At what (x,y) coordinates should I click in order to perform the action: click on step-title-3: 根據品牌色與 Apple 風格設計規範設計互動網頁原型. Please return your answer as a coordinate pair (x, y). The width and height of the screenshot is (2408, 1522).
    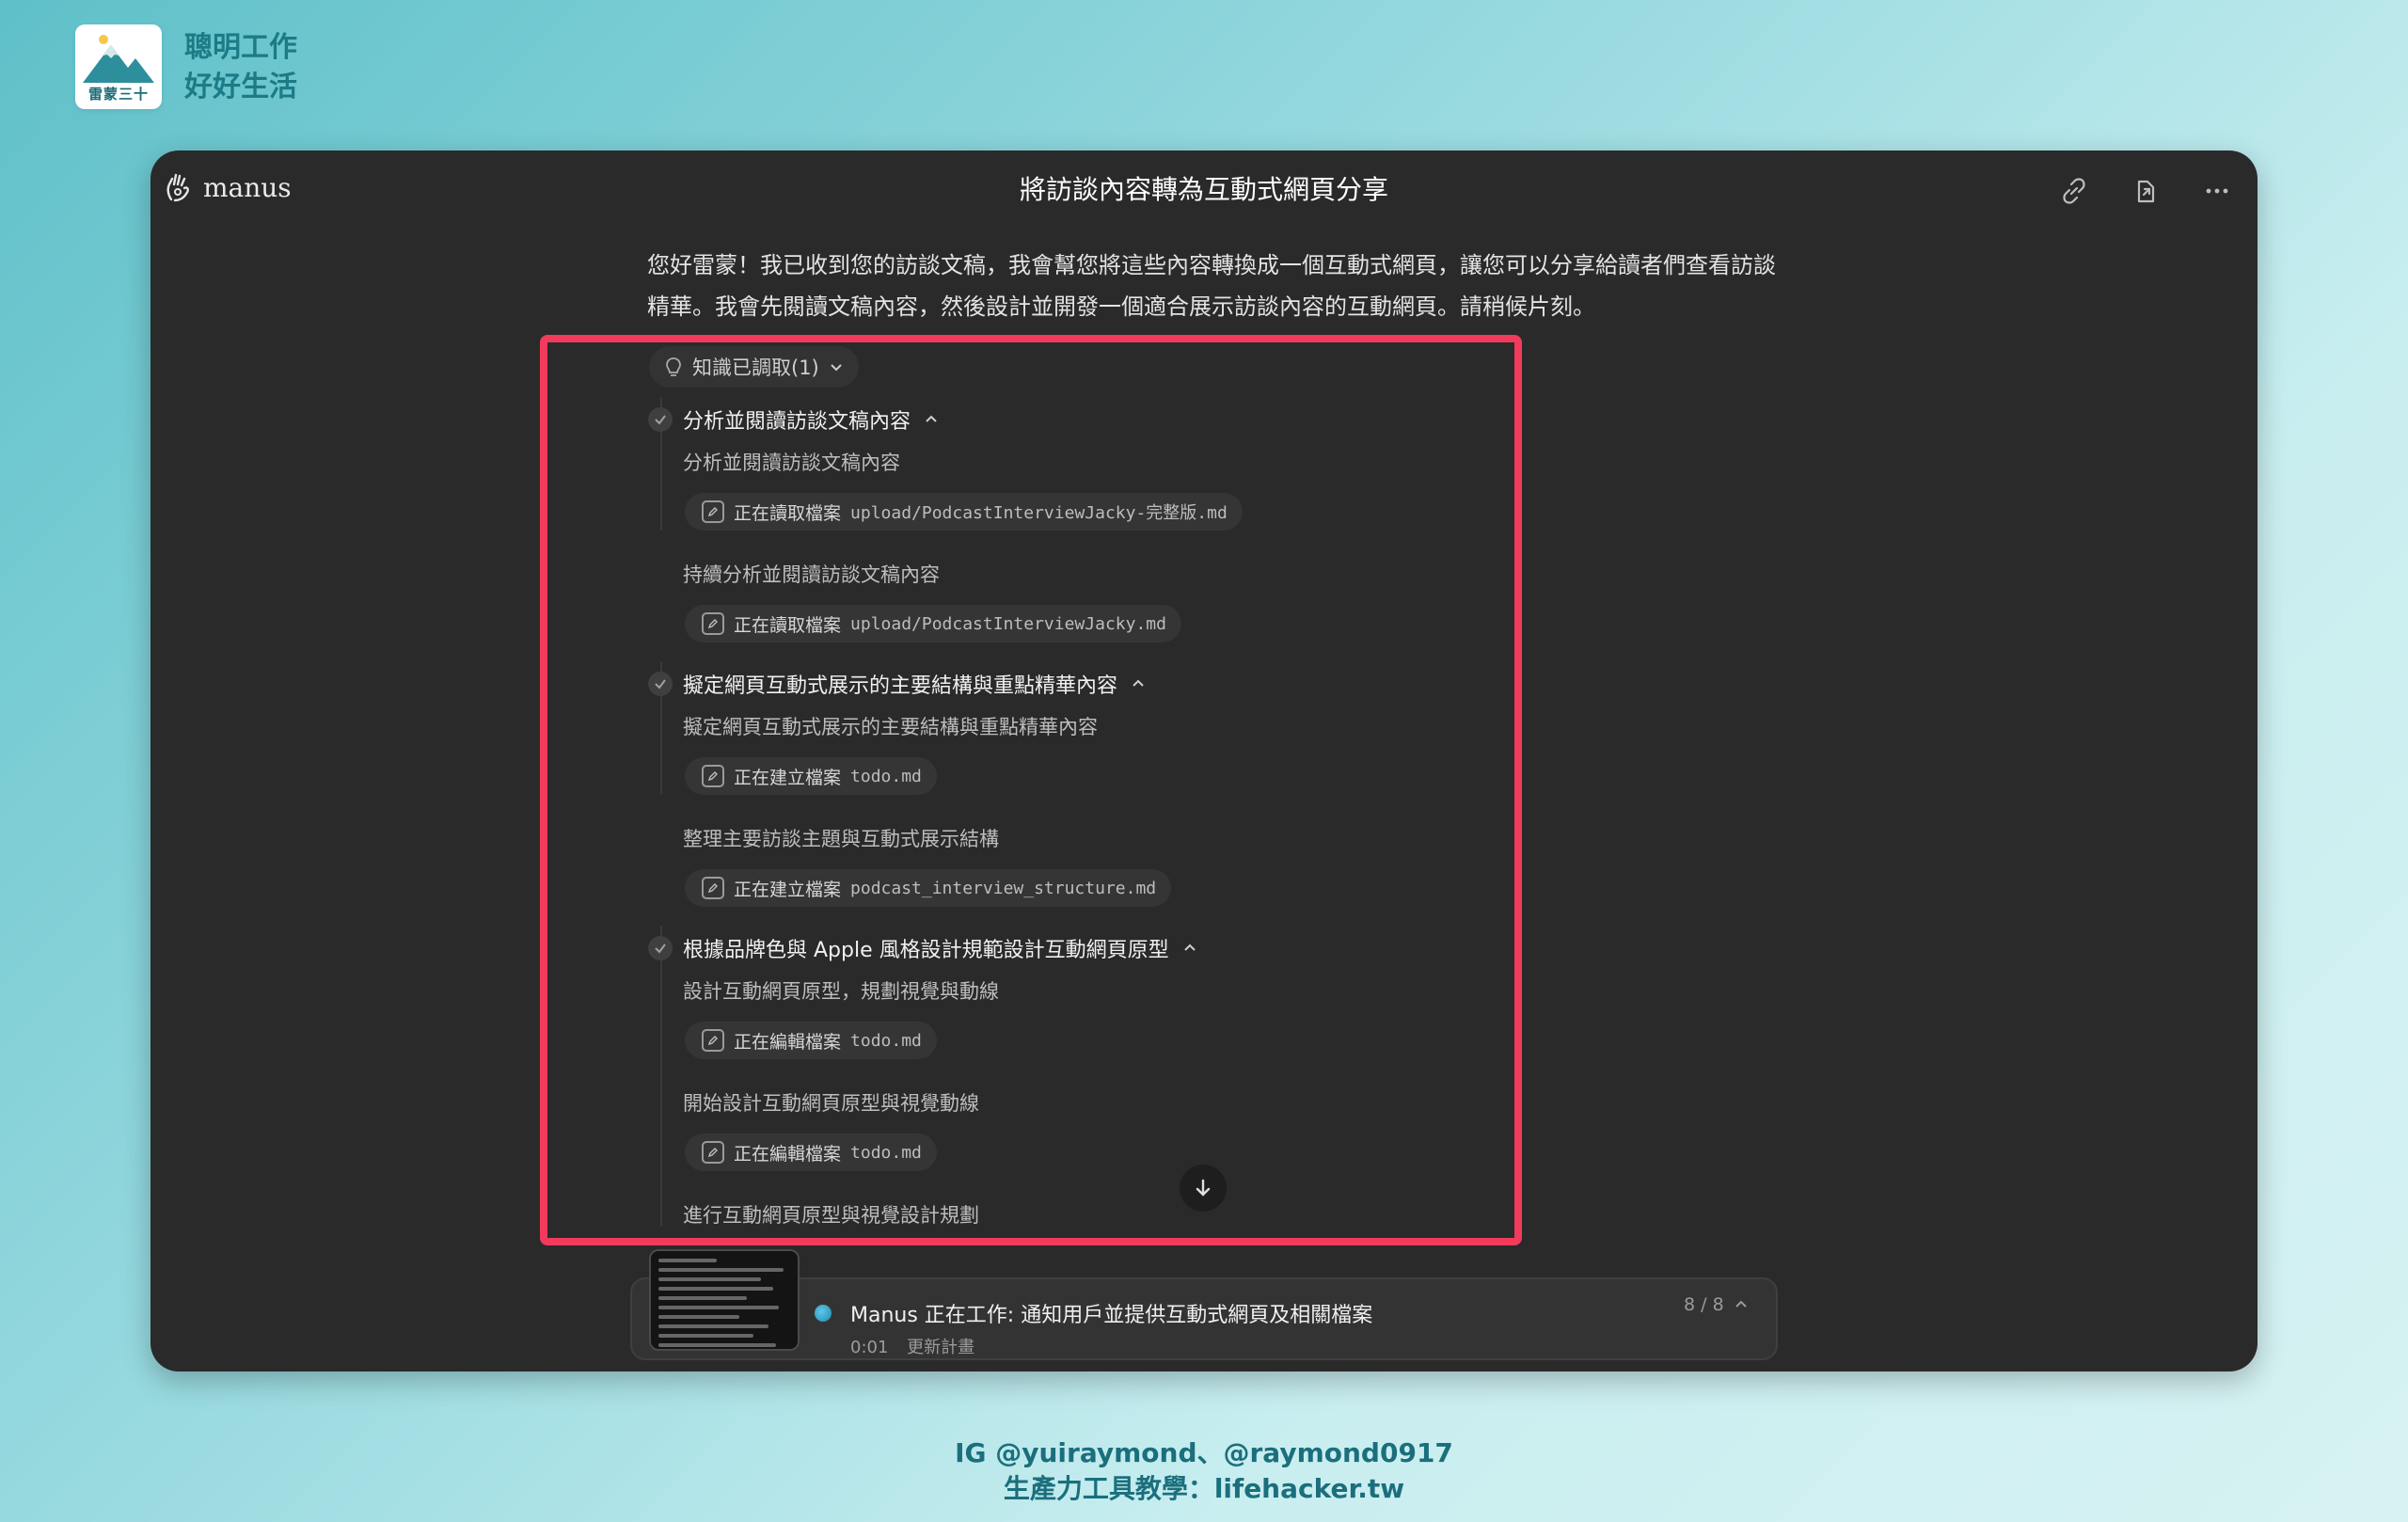
    Looking at the image, I should click on (940, 948).